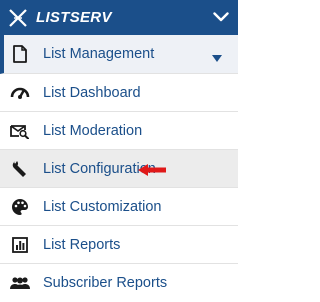  I want to click on wrench-icon, so click(20, 169).